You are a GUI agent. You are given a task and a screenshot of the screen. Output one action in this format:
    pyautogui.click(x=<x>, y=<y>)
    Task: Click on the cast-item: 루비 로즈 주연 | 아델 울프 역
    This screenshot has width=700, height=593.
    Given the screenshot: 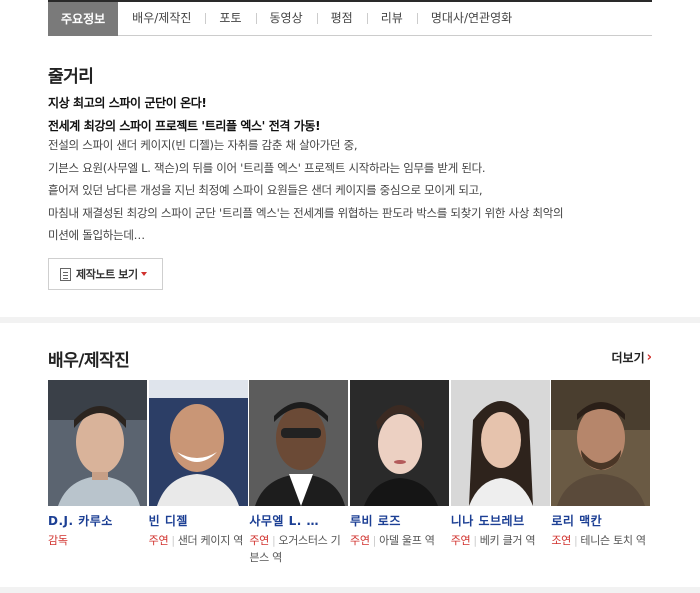 What is the action you would take?
    pyautogui.click(x=400, y=473)
    